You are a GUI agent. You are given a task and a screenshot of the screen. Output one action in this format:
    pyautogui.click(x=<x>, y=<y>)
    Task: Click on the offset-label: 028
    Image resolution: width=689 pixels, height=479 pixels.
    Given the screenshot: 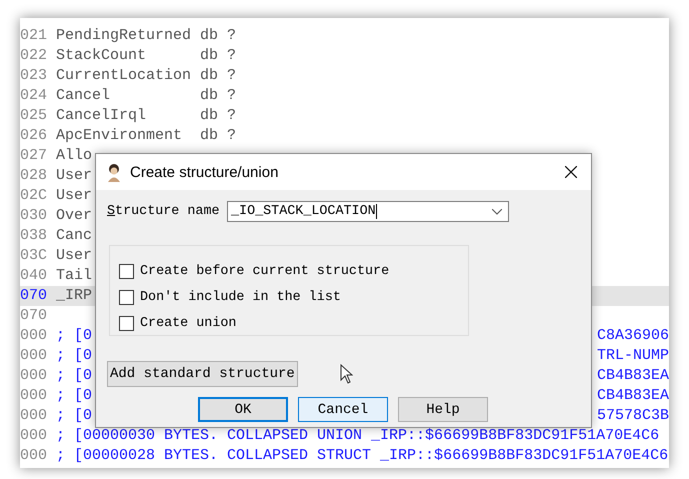 What is the action you would take?
    pyautogui.click(x=34, y=176)
    